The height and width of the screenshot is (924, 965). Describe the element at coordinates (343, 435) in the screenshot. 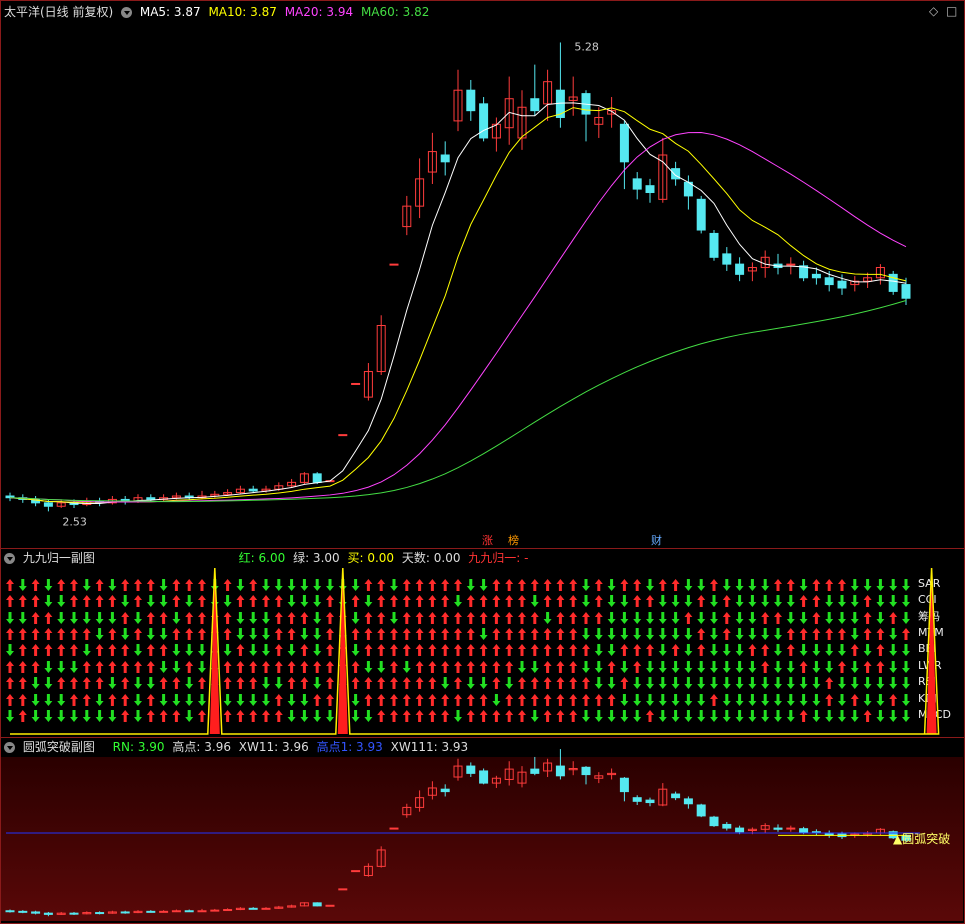

I see `main-candle` at that location.